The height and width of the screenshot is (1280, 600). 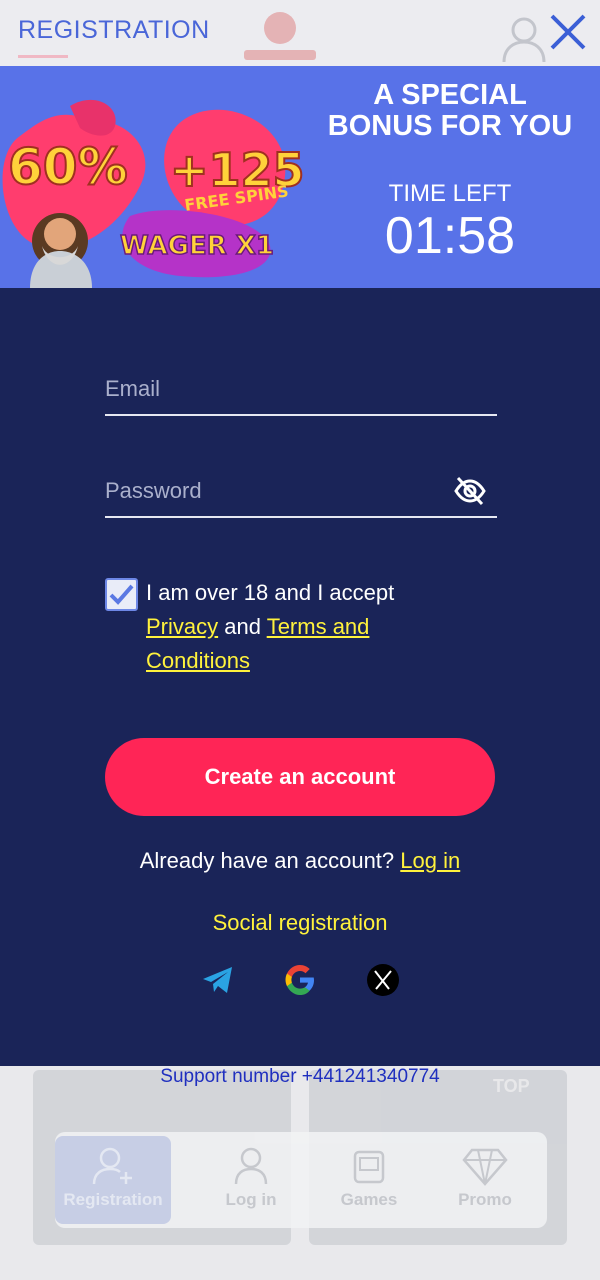 I want to click on password-field, so click(x=301, y=493).